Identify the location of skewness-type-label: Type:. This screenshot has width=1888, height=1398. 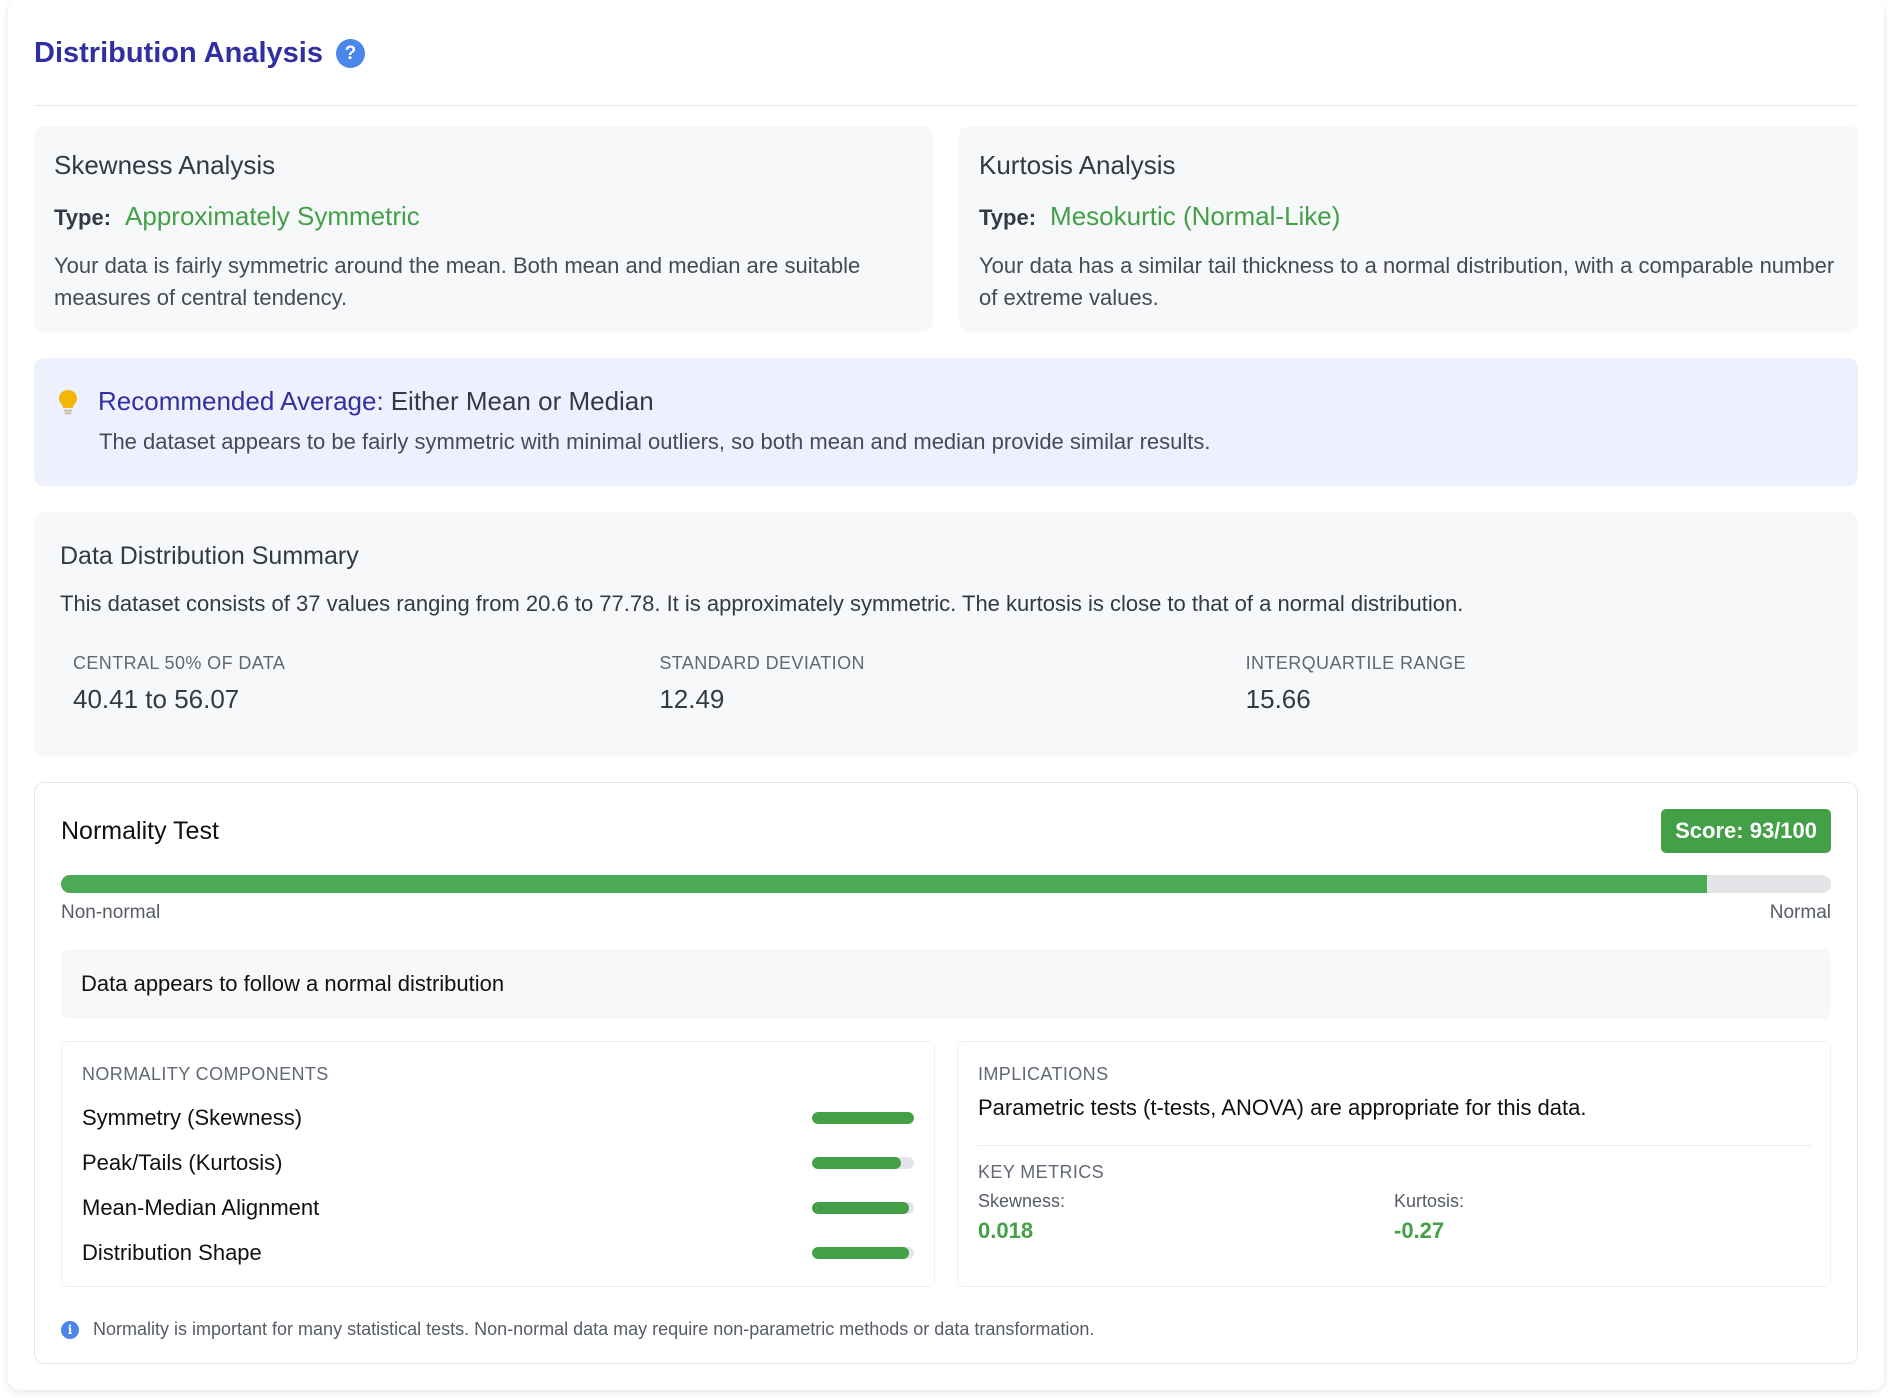
(83, 217).